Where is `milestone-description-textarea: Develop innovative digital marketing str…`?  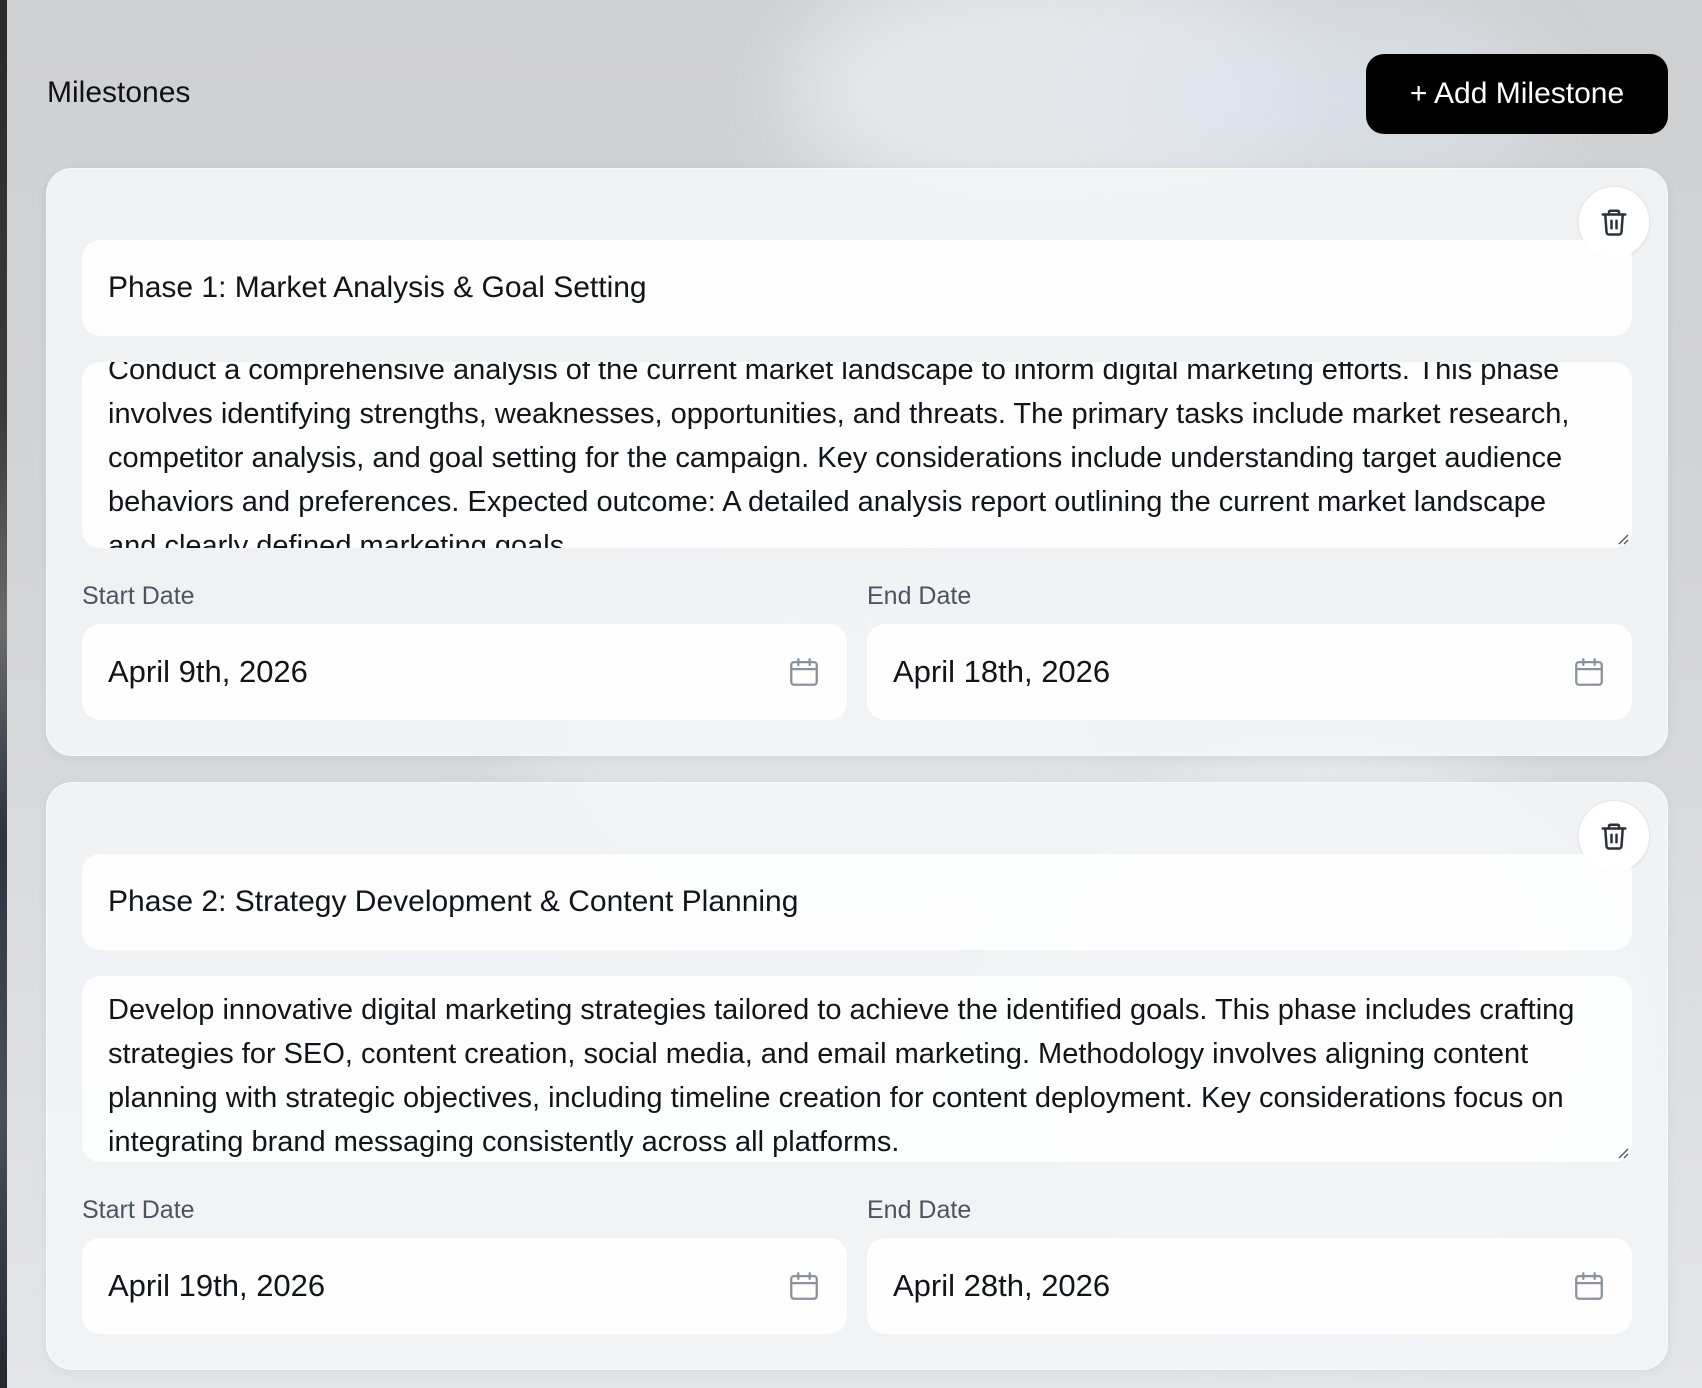 milestone-description-textarea: Develop innovative digital marketing str… is located at coordinates (857, 1069).